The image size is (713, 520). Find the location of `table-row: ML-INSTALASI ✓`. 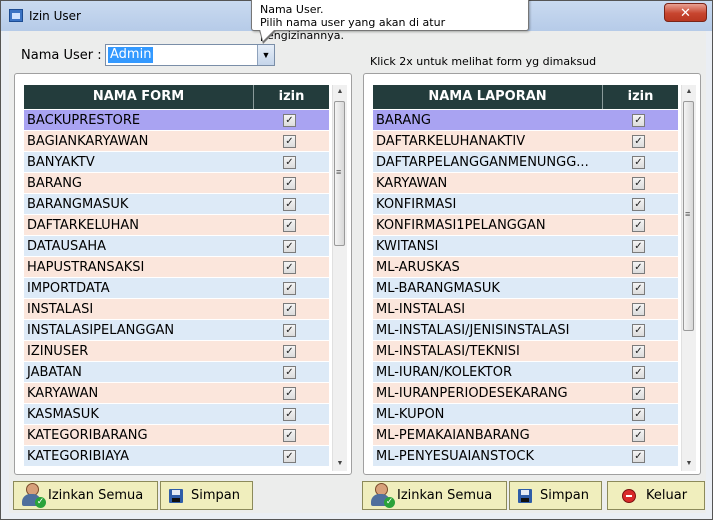

table-row: ML-INSTALASI ✓ is located at coordinates (525, 309).